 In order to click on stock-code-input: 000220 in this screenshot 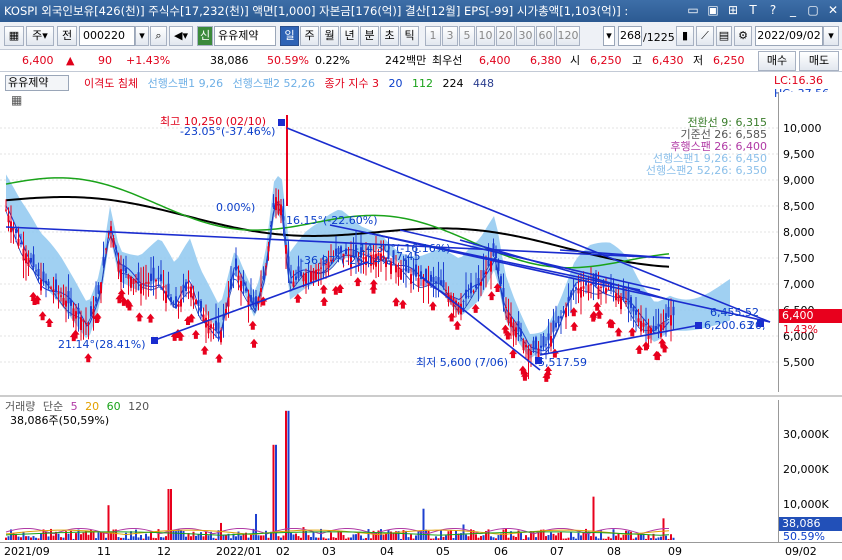, I will do `click(107, 36)`.